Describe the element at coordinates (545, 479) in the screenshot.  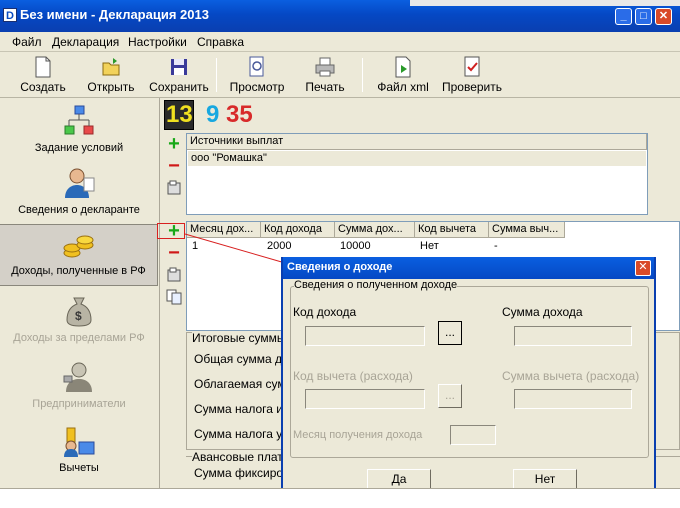
I see `cancel-button: Нет` at that location.